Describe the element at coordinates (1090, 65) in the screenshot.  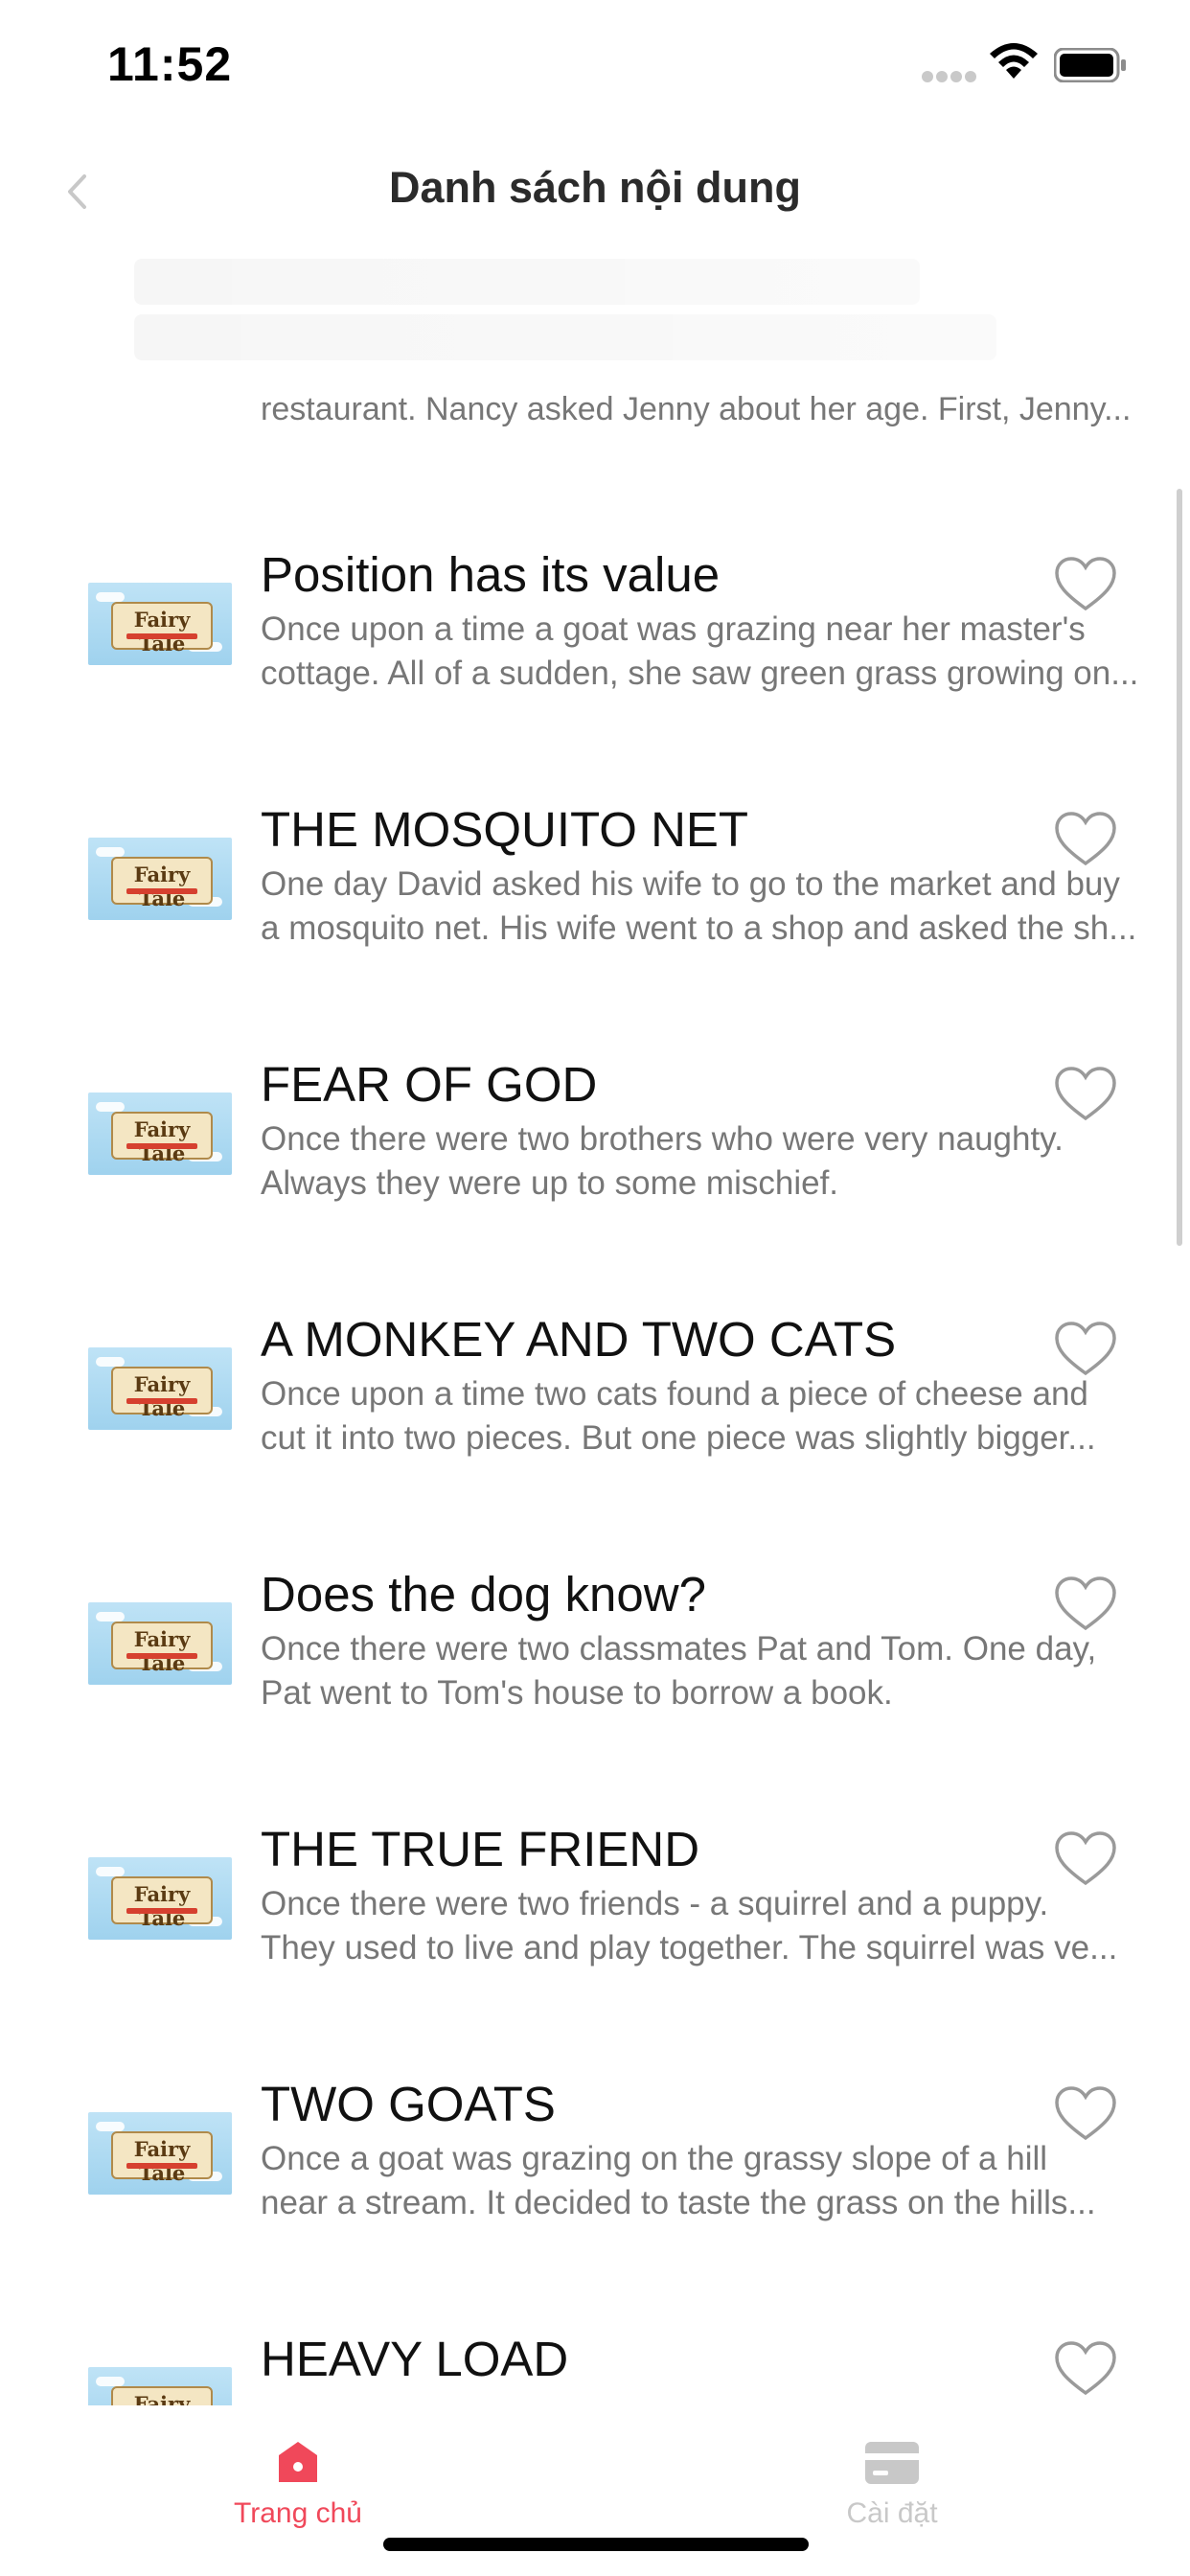
I see `battery-icon` at that location.